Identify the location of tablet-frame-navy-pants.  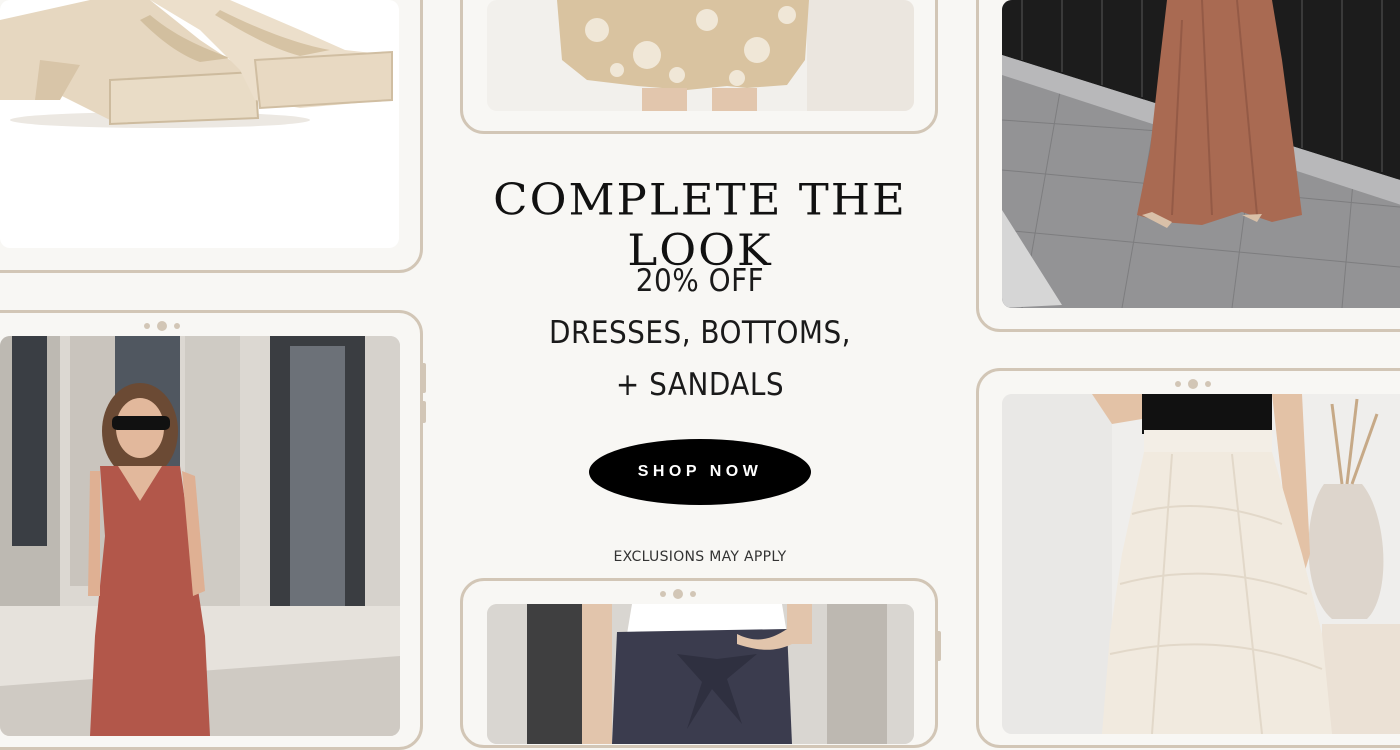
(700, 663).